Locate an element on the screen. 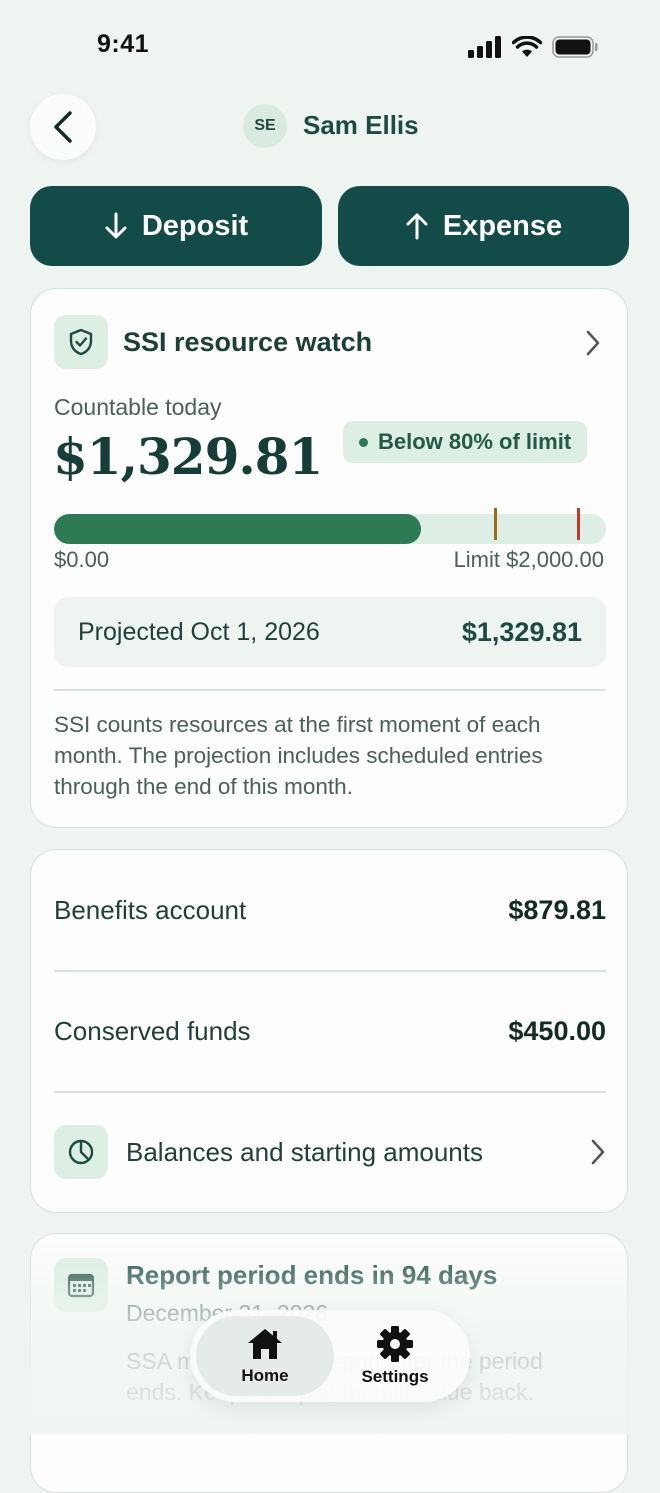 Image resolution: width=660 pixels, height=1493 pixels. chevron-left-icon is located at coordinates (63, 127).